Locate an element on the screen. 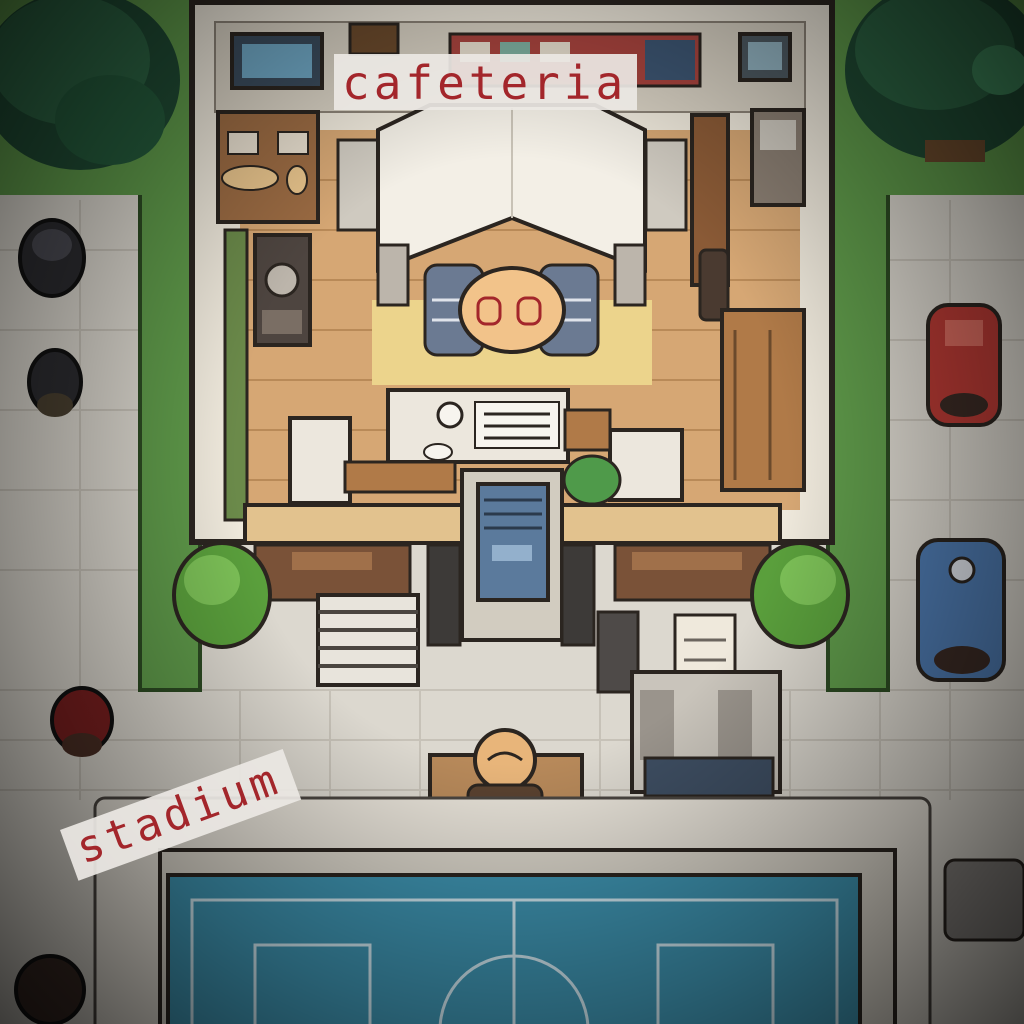 The width and height of the screenshot is (1024, 1024). stairs-icon is located at coordinates (368, 640).